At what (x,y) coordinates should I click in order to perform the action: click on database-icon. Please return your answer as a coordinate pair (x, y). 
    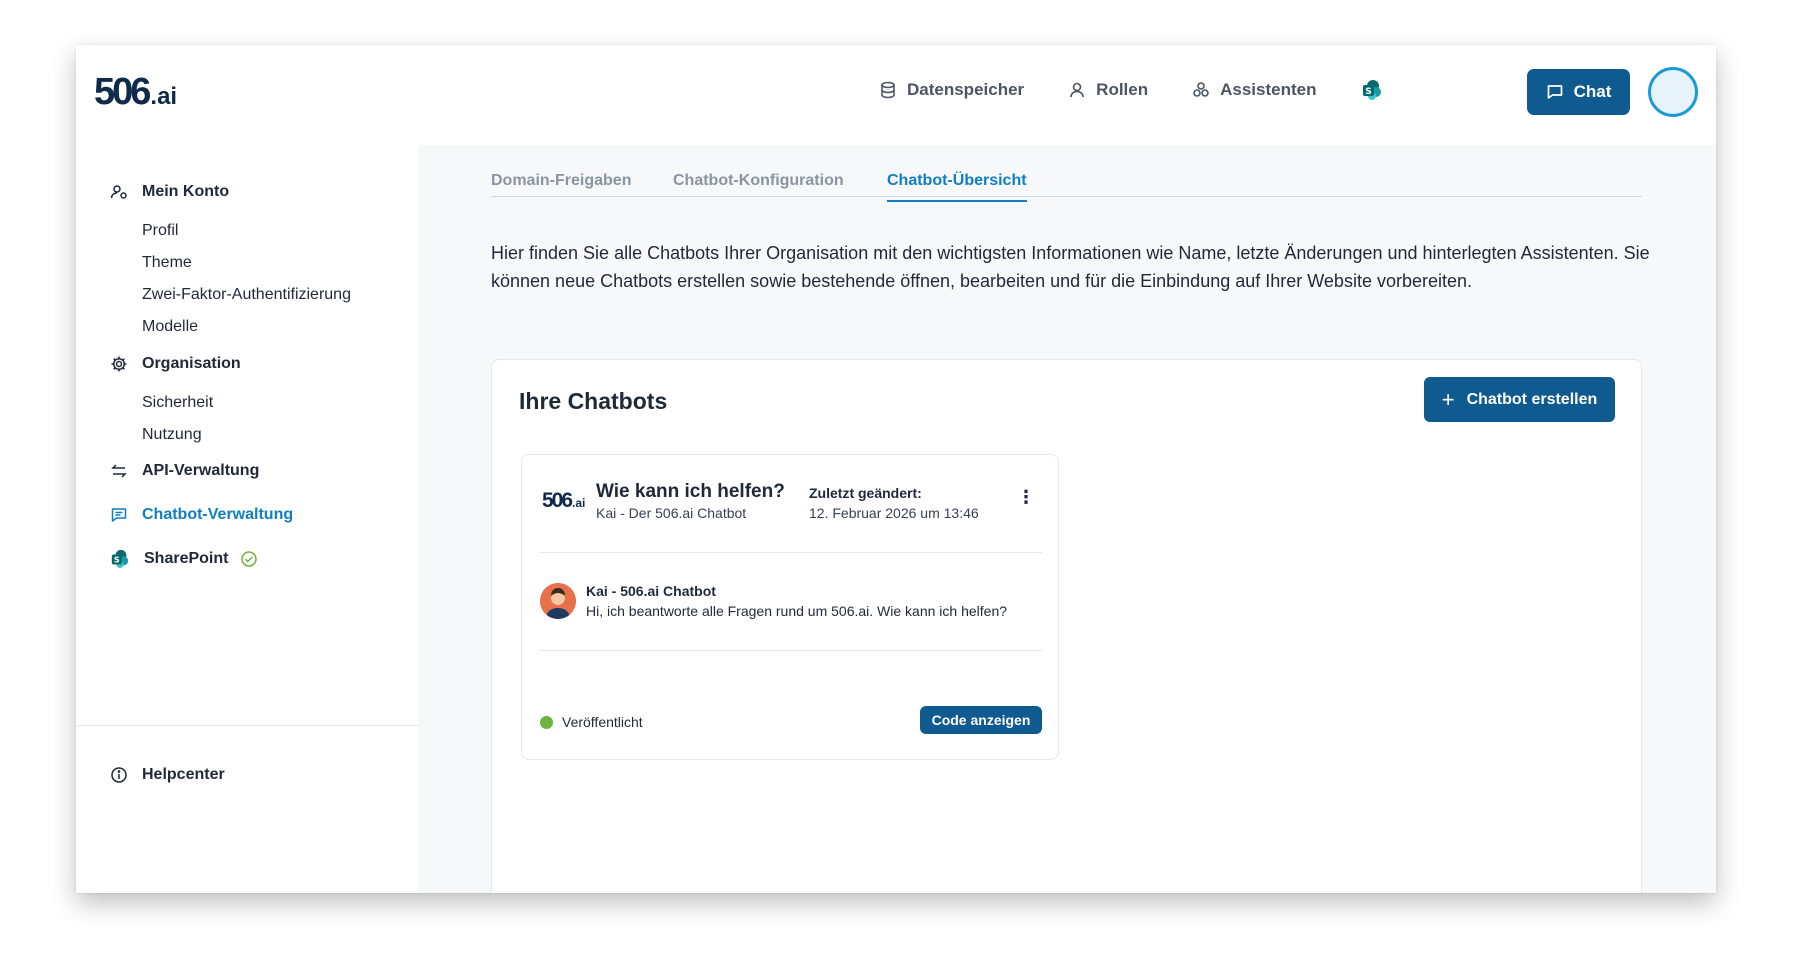
    Looking at the image, I should click on (888, 90).